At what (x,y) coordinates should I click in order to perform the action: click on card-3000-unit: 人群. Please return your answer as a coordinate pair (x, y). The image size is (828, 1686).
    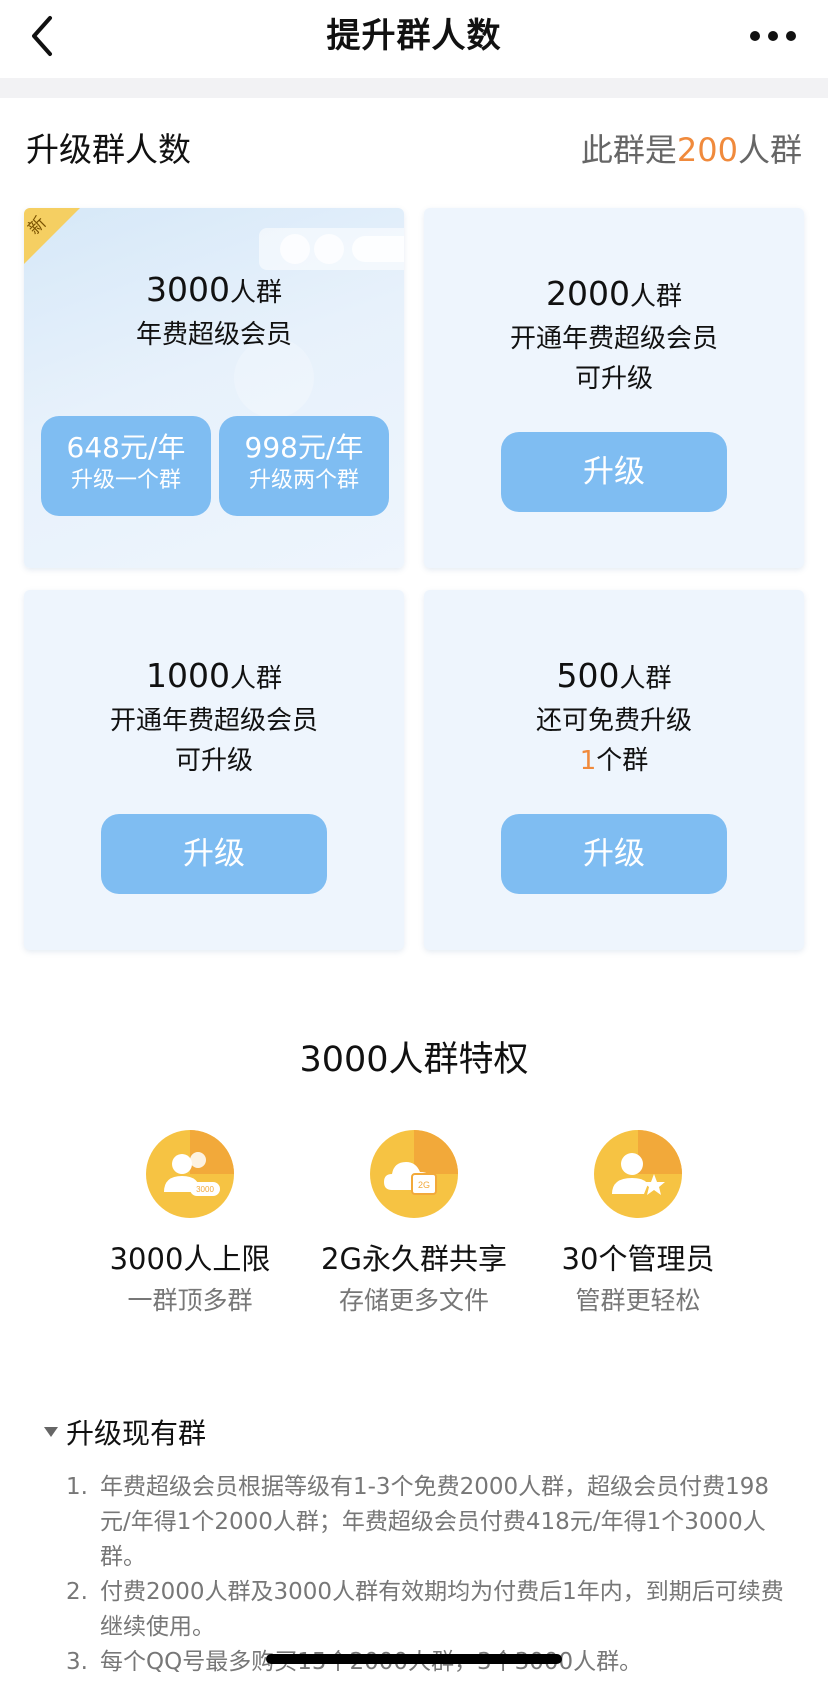
    Looking at the image, I should click on (255, 293).